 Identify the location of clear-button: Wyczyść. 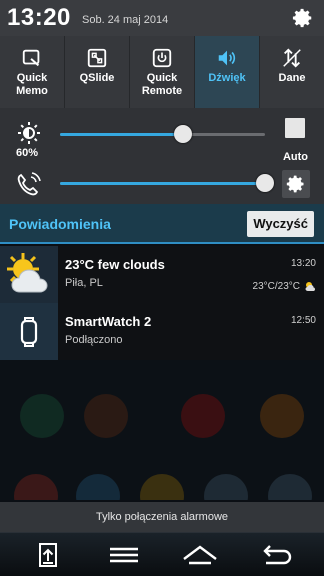
(280, 224).